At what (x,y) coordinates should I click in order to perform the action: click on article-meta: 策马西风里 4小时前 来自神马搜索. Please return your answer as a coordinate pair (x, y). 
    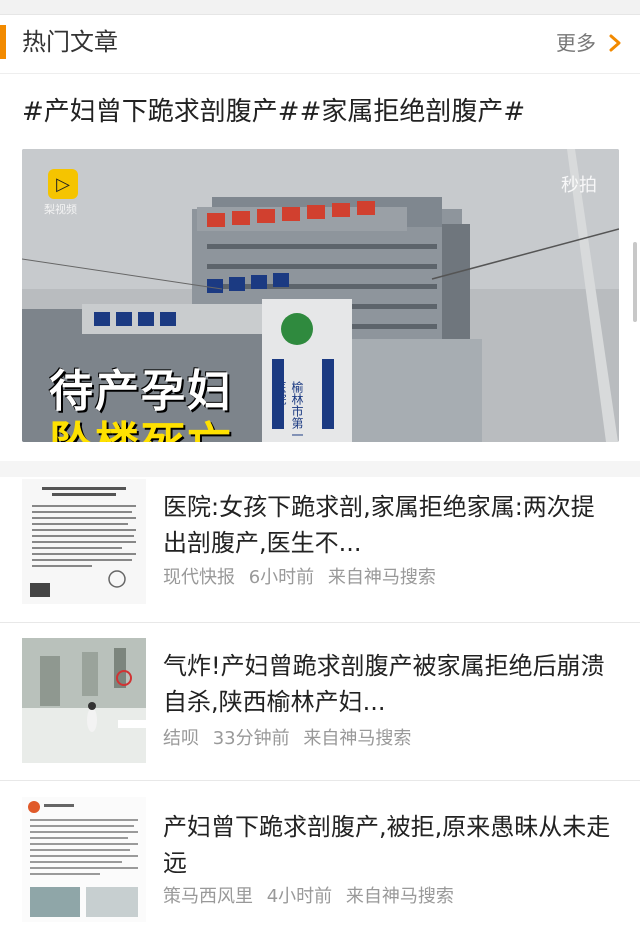
    Looking at the image, I should click on (312, 897).